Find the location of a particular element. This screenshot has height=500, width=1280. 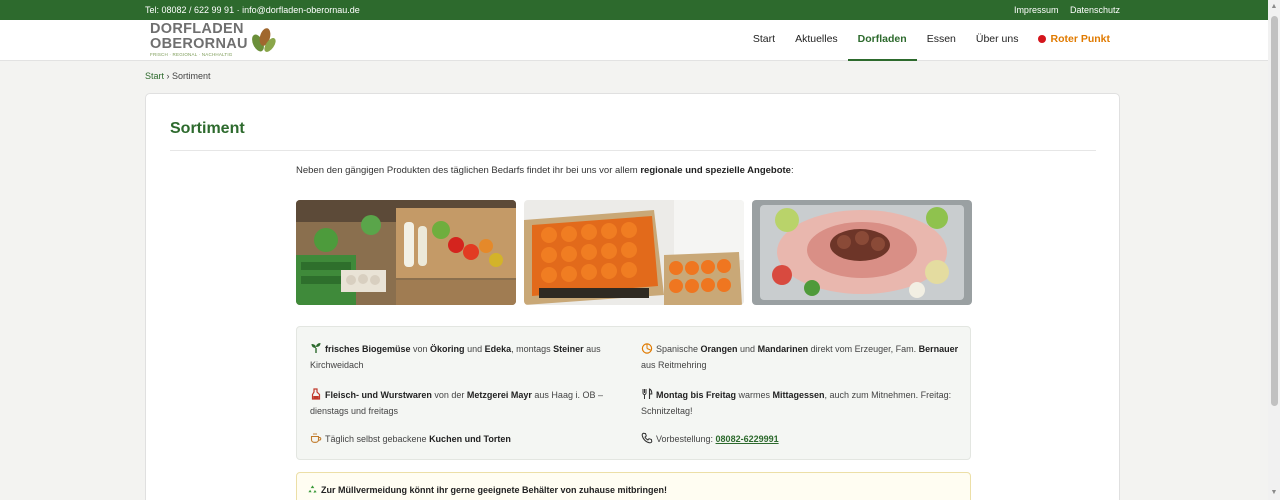

fruit-t3: direkt vom Erzeuger, Fam. is located at coordinates (863, 349).